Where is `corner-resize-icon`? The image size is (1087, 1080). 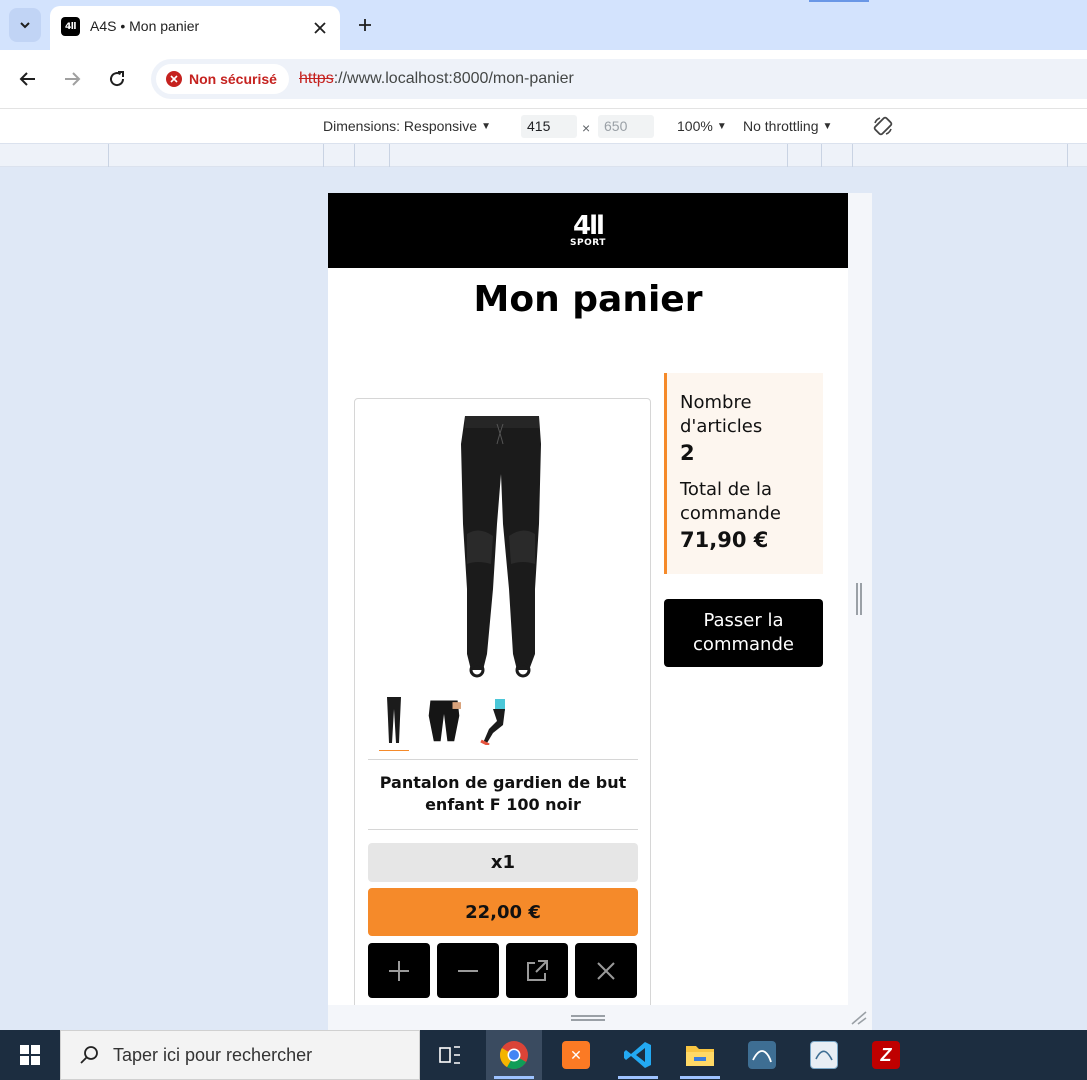 corner-resize-icon is located at coordinates (859, 1018).